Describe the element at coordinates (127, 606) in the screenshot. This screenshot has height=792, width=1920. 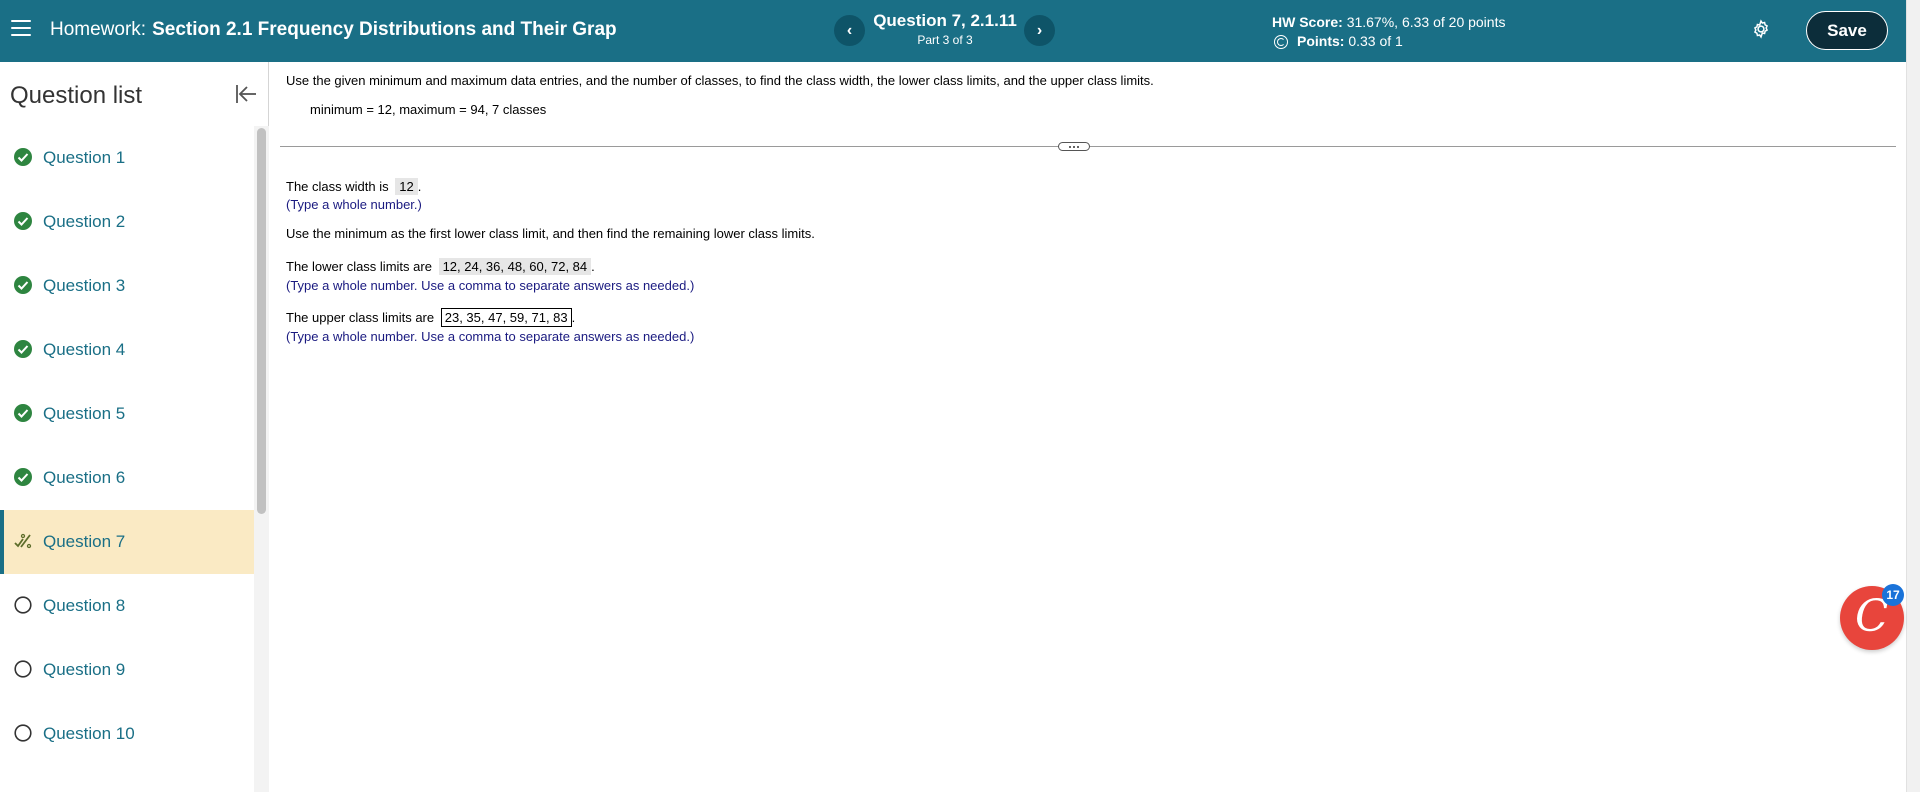
I see `question-list-item: Question 8` at that location.